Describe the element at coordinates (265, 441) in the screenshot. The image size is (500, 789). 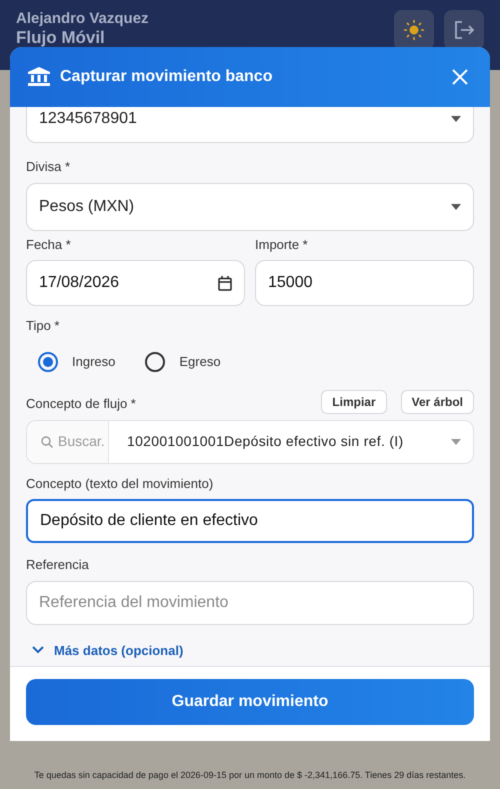
I see `selected-concept: 102001001001Depósito efectivo sin ref. (I)` at that location.